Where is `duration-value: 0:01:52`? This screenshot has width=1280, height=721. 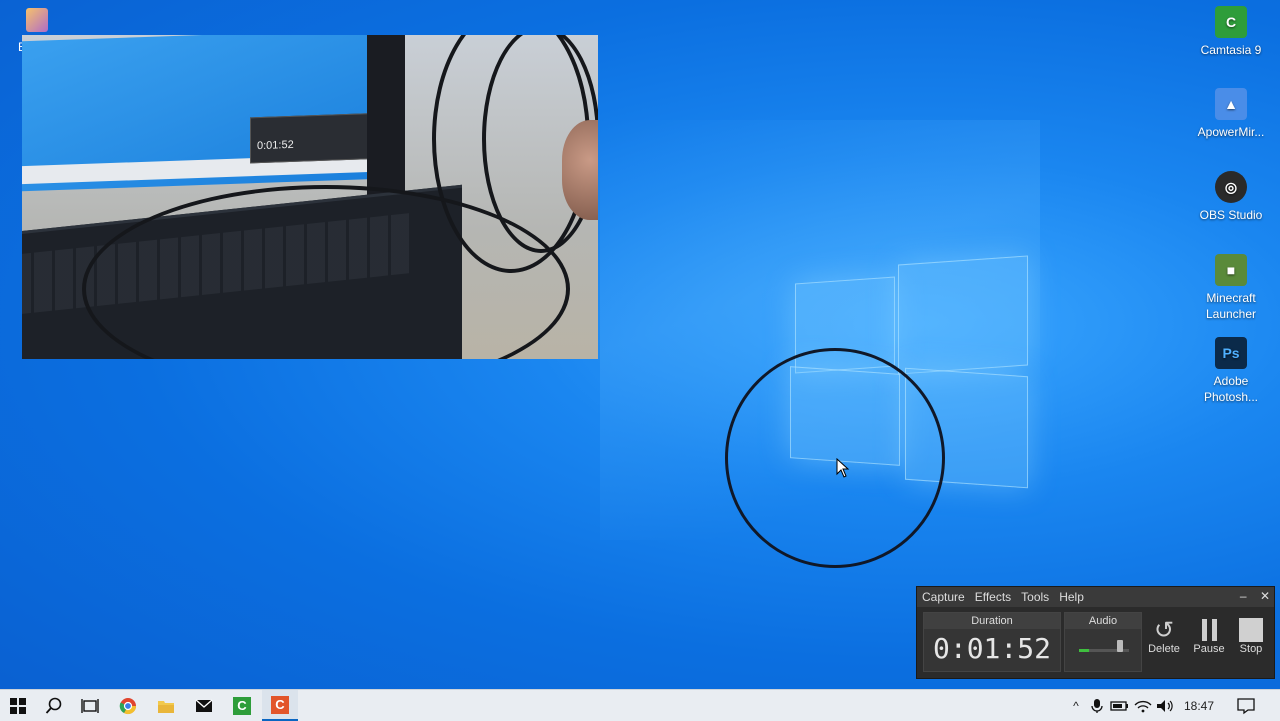
duration-value: 0:01:52 is located at coordinates (991, 648).